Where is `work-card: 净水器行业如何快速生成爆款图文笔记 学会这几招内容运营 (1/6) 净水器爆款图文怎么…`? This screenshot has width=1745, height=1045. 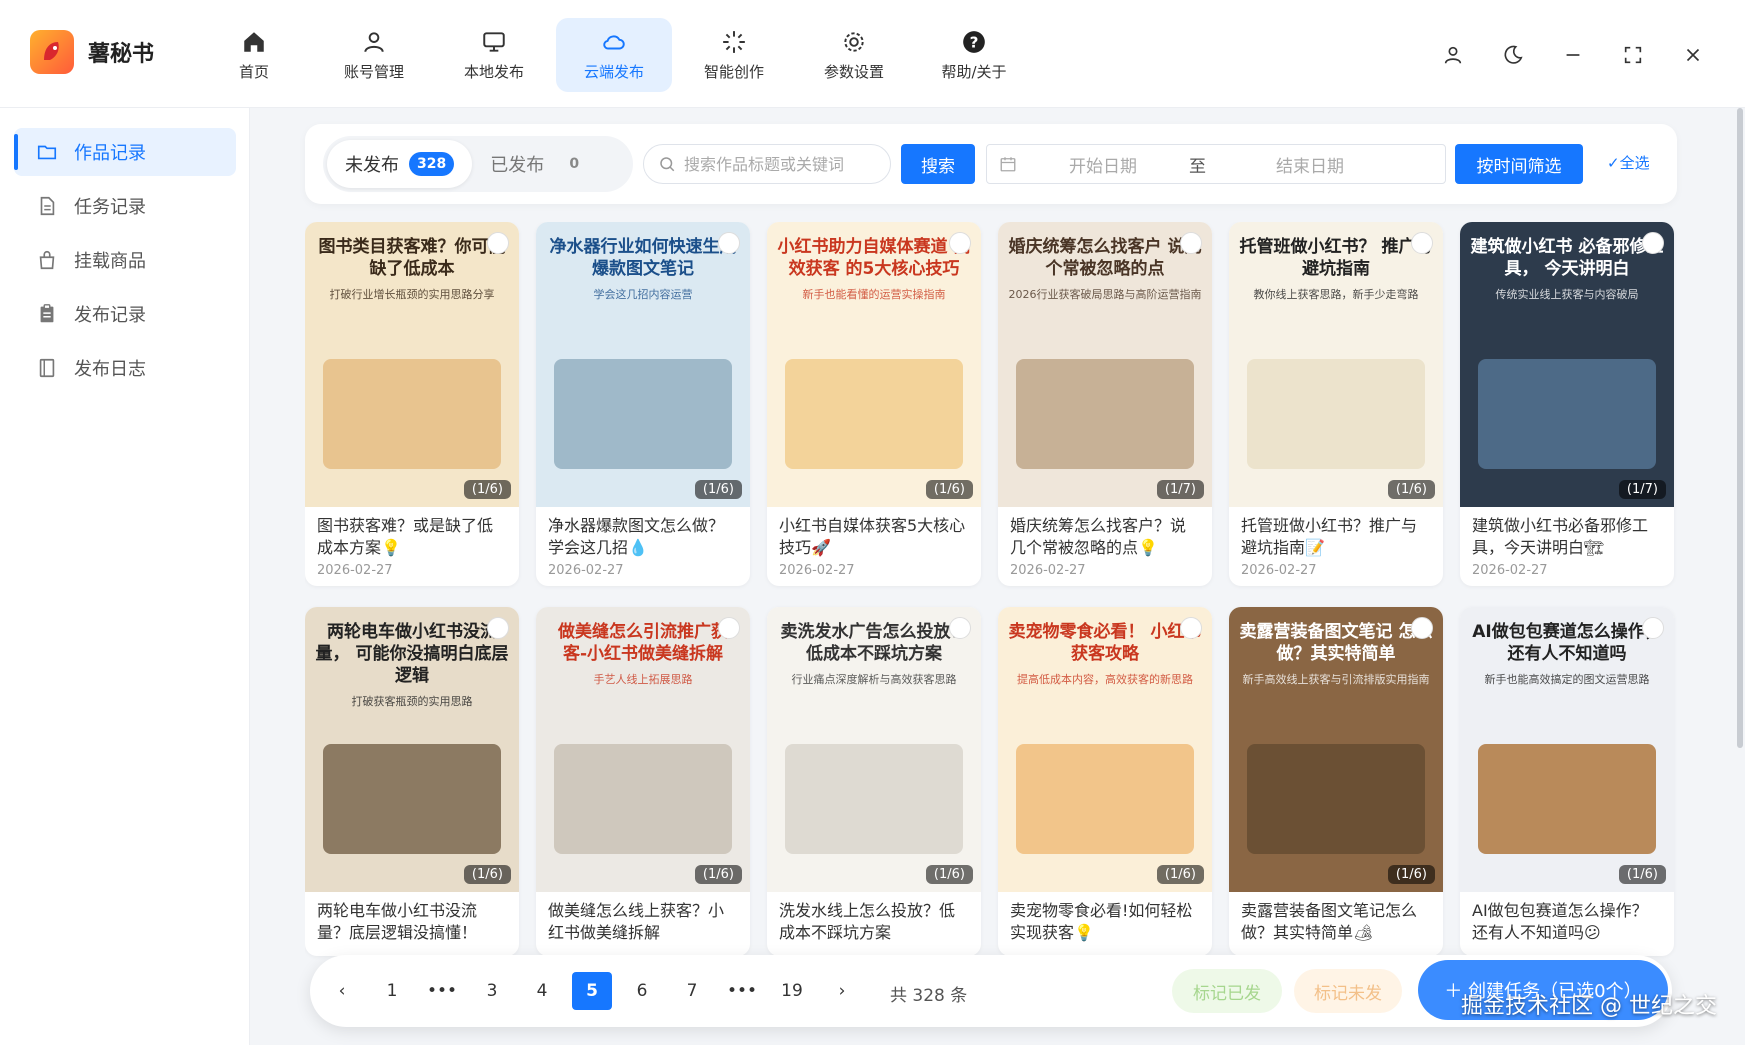
work-card: 净水器行业如何快速生成爆款图文笔记 学会这几招内容运营 (1/6) 净水器爆款图文怎么… is located at coordinates (643, 404).